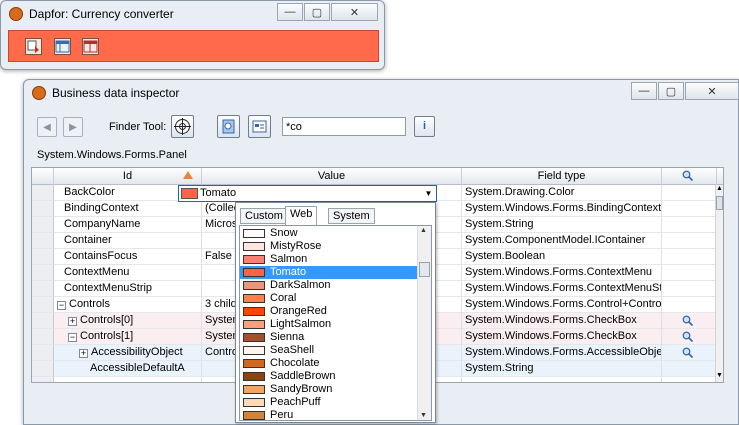 This screenshot has width=739, height=425. I want to click on cell-id: Container, so click(128, 241).